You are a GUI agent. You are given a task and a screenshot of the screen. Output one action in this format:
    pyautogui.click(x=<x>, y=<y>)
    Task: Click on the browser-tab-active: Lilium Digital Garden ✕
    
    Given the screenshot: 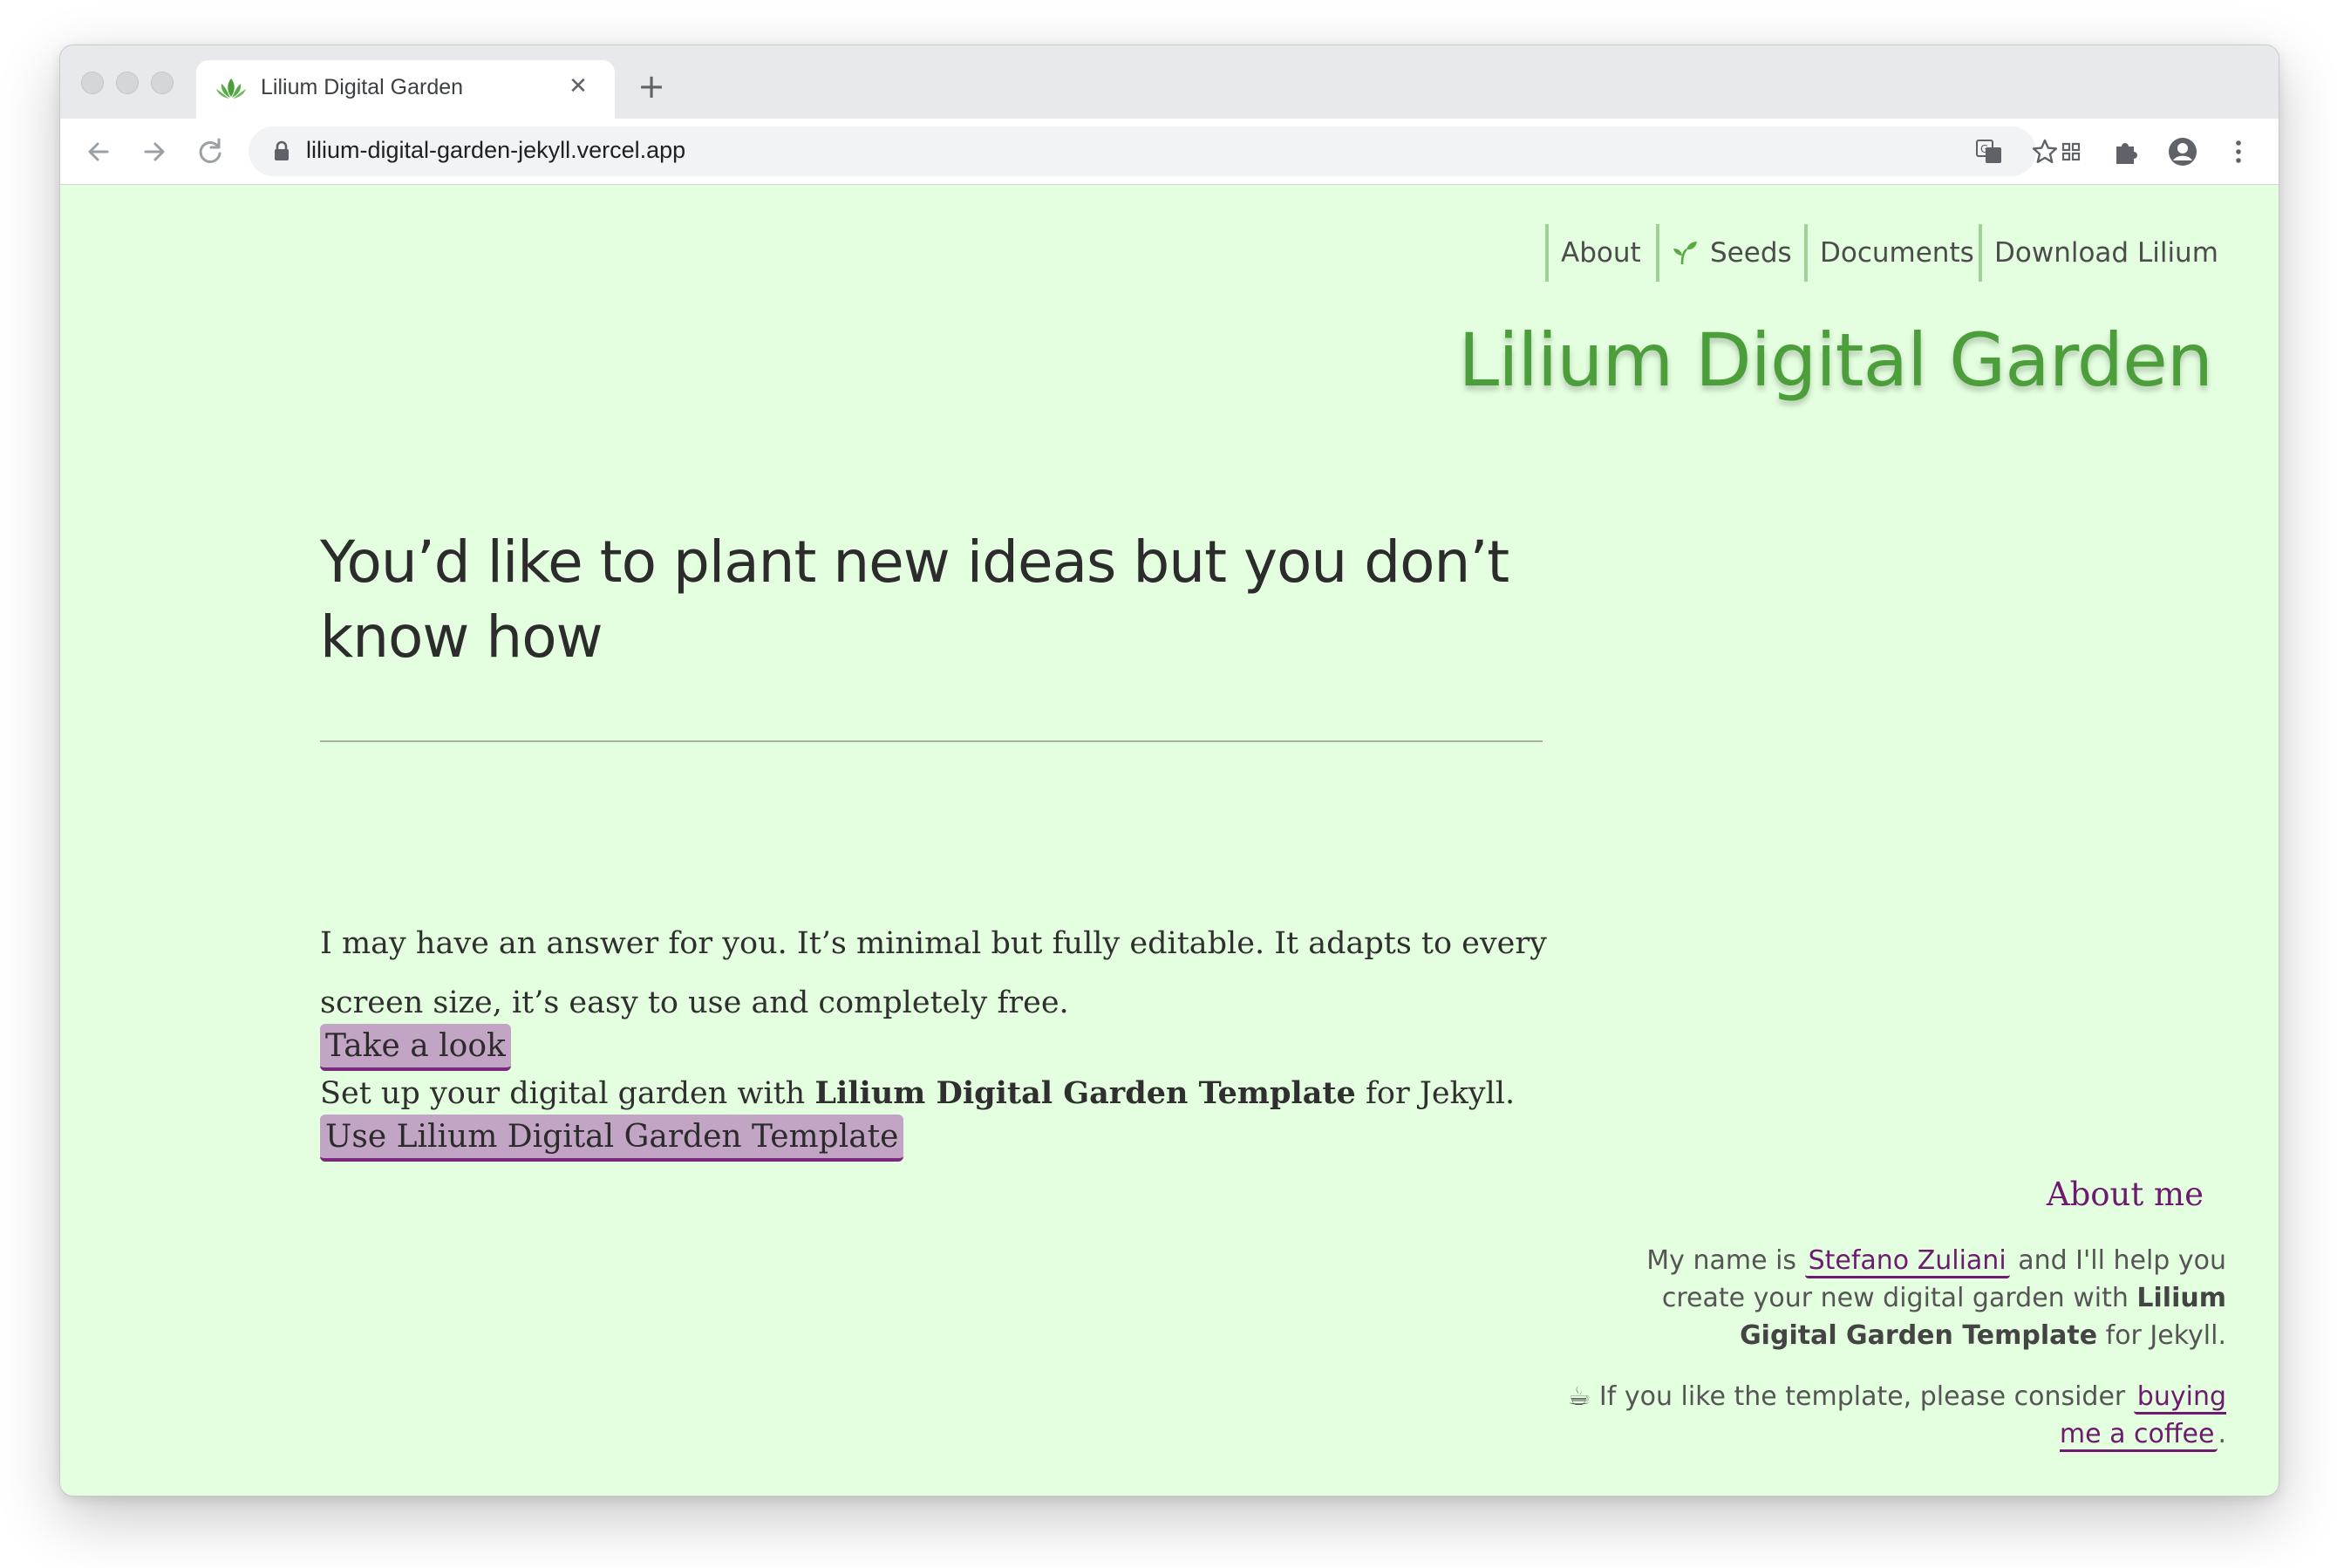 What is the action you would take?
    pyautogui.click(x=405, y=89)
    